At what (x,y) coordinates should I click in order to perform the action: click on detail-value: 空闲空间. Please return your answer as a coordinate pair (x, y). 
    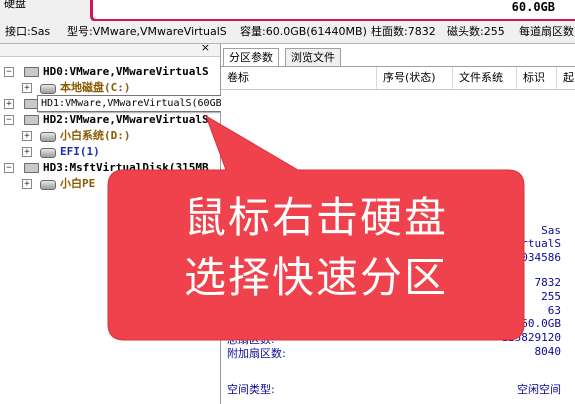
    Looking at the image, I should click on (539, 389).